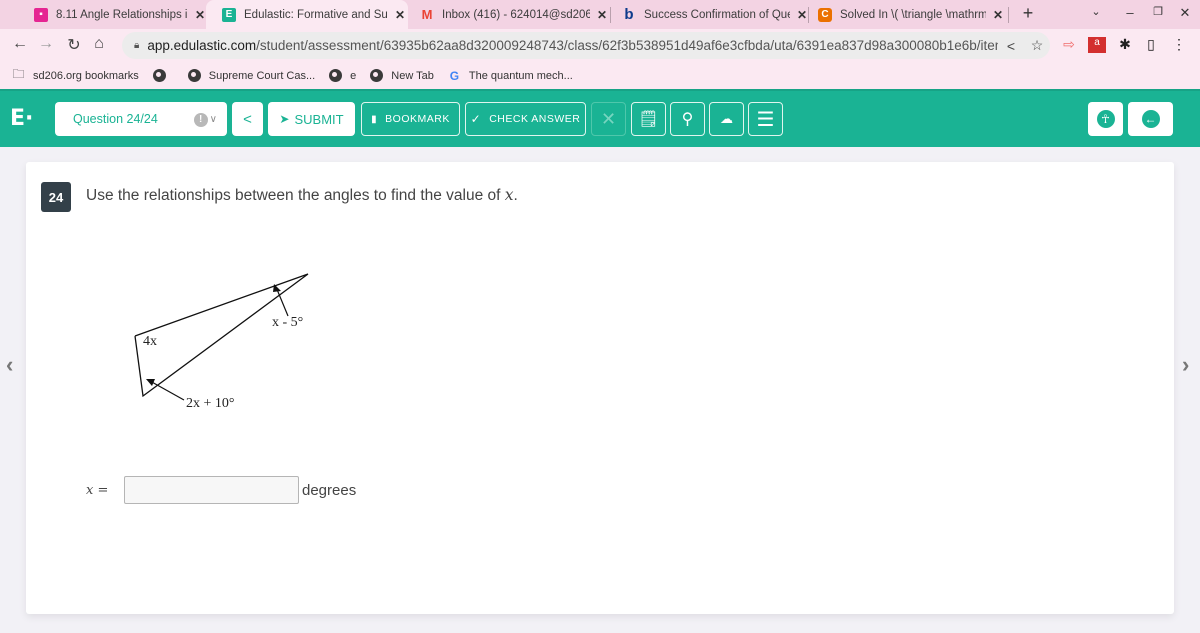  What do you see at coordinates (516, 14) in the screenshot?
I see `tab-title: Inbox (416) - 624014@sd206.` at bounding box center [516, 14].